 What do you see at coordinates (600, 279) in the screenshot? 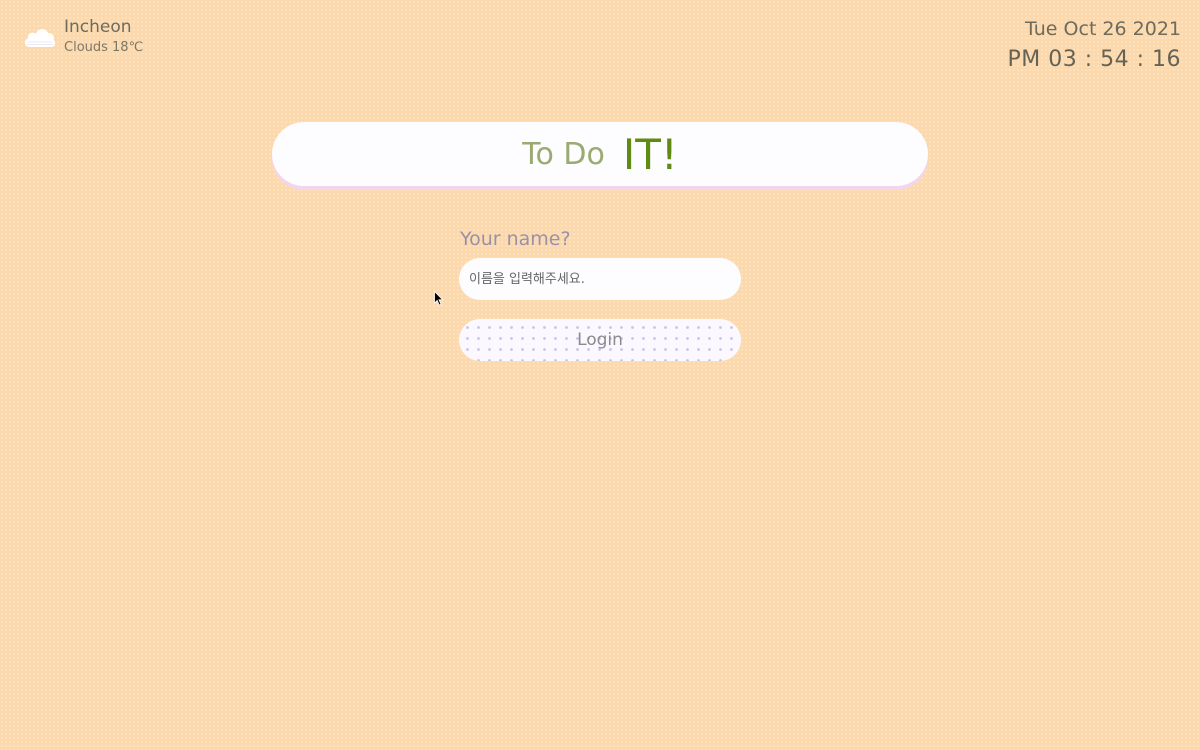
I see `name-input` at bounding box center [600, 279].